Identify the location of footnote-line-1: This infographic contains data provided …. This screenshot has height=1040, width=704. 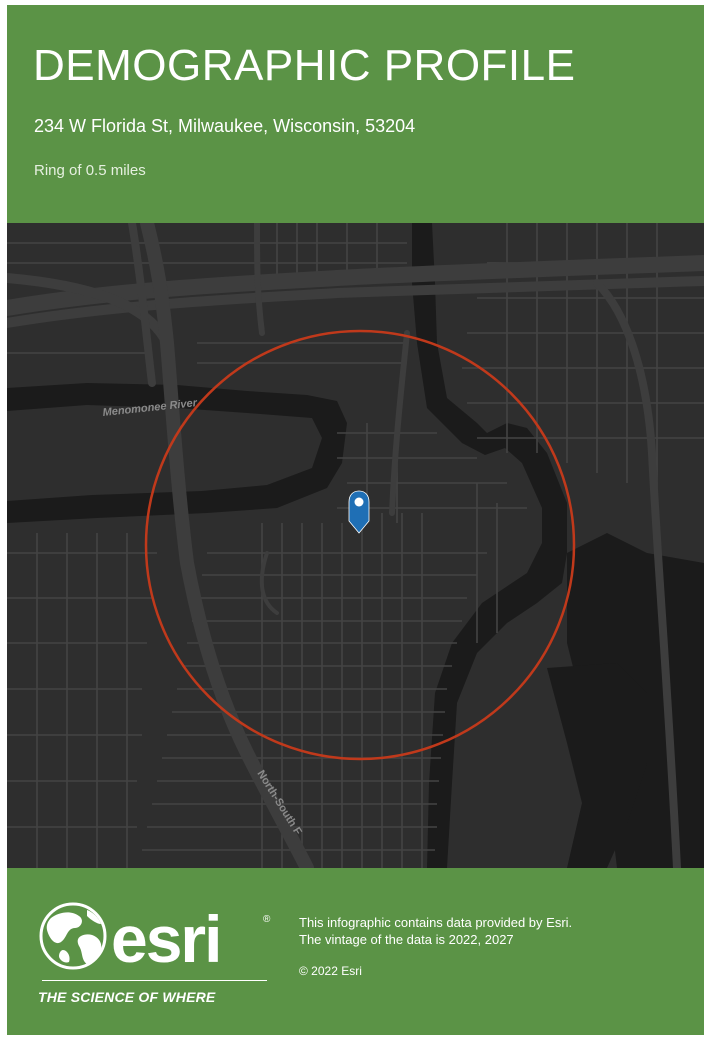
(436, 922).